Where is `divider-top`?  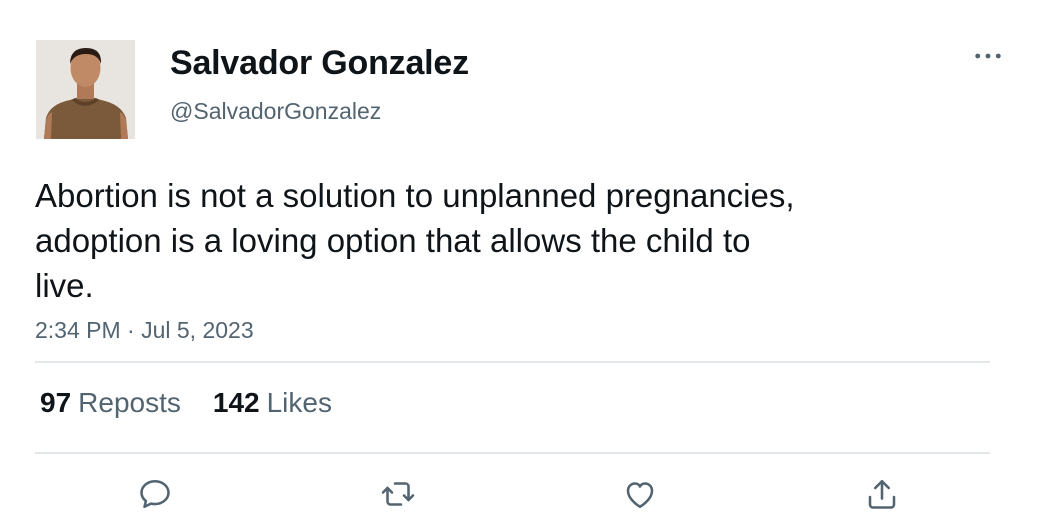 divider-top is located at coordinates (512, 362).